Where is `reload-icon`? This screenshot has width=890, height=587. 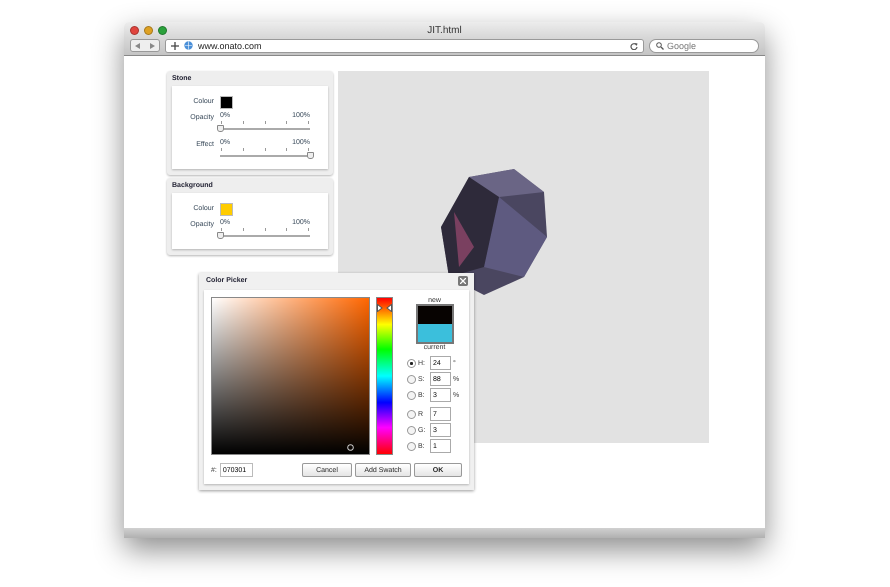 reload-icon is located at coordinates (634, 46).